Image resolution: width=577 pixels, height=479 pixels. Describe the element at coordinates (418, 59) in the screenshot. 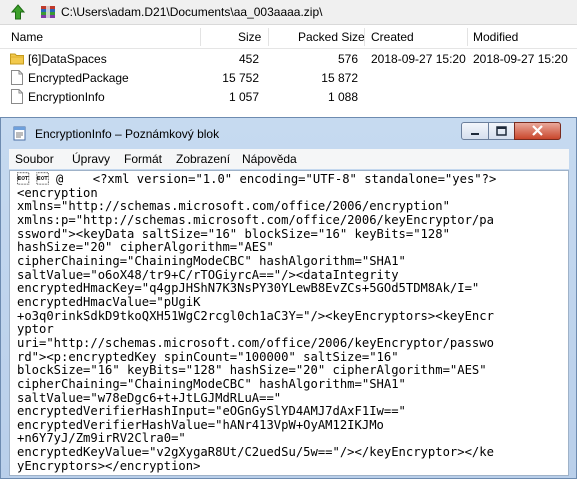

I see `file-created: 2018-09-27 15:20` at that location.